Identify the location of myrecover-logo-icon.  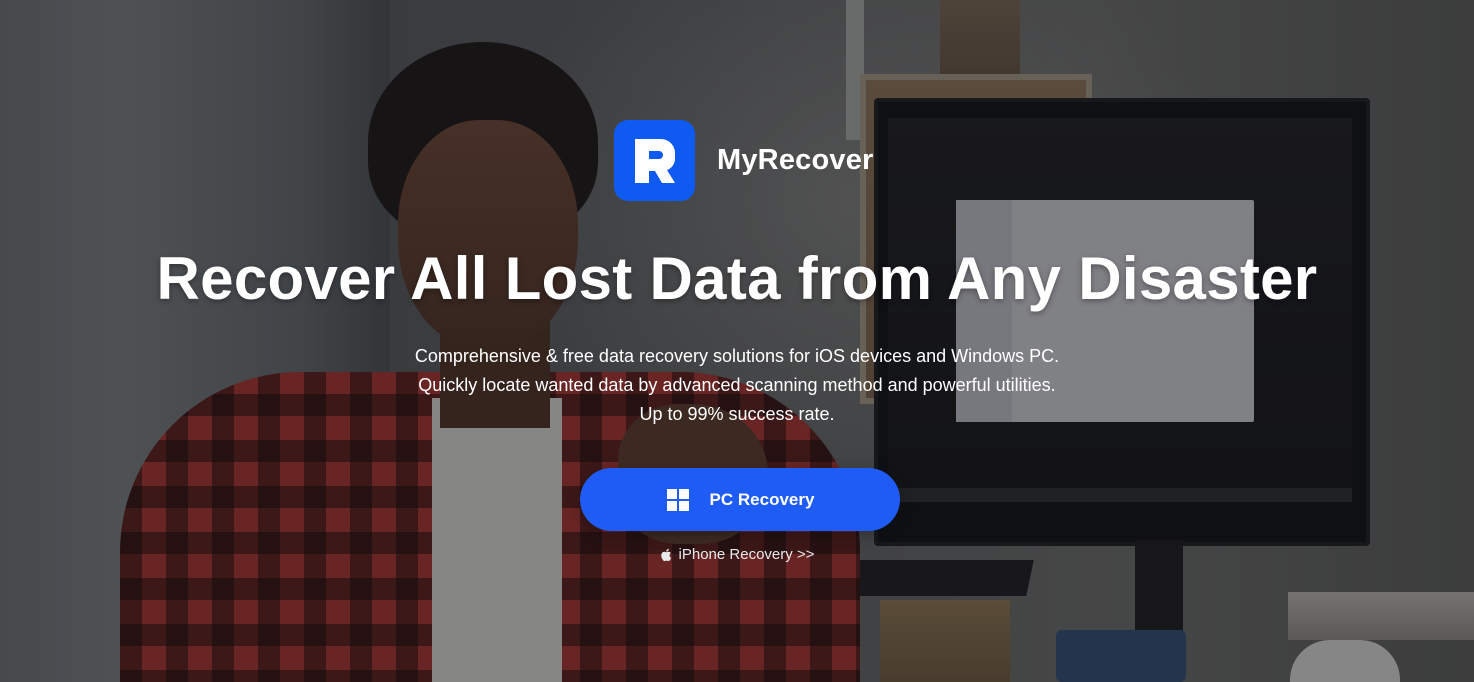
(654, 160).